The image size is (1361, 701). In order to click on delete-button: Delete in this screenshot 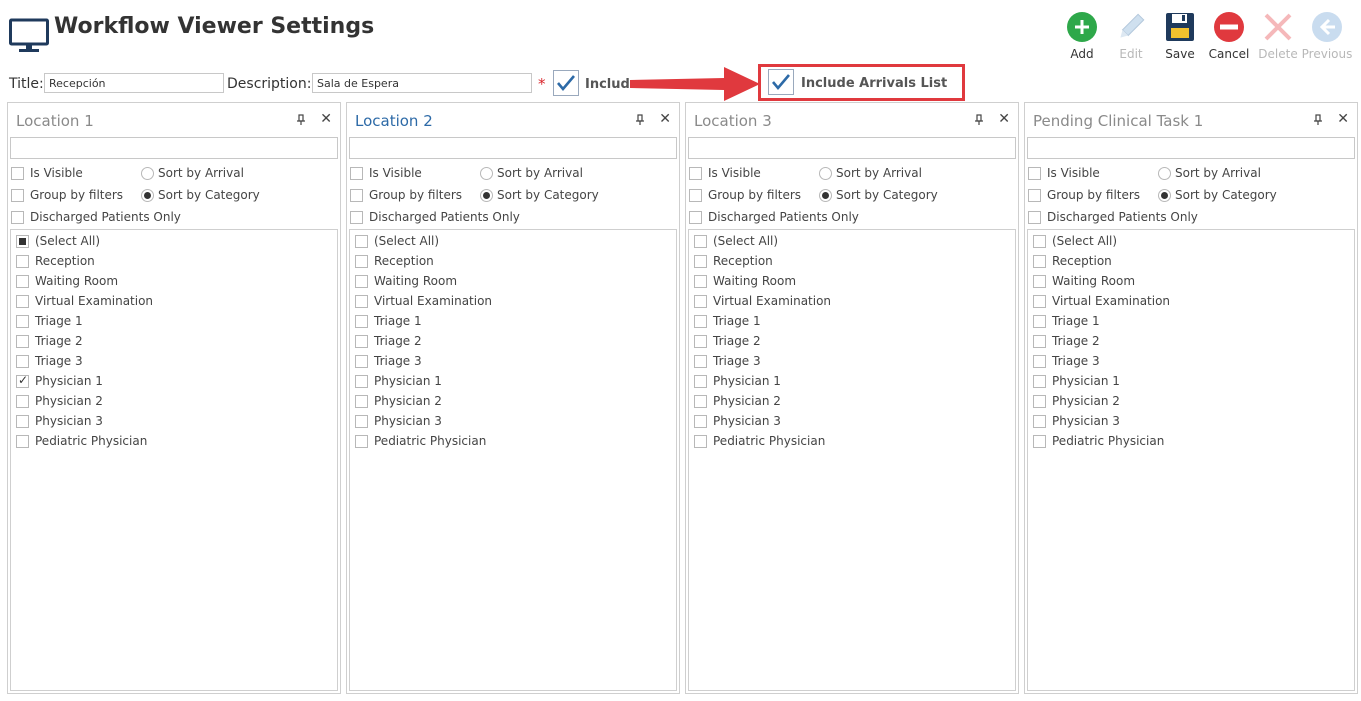, I will do `click(1278, 37)`.